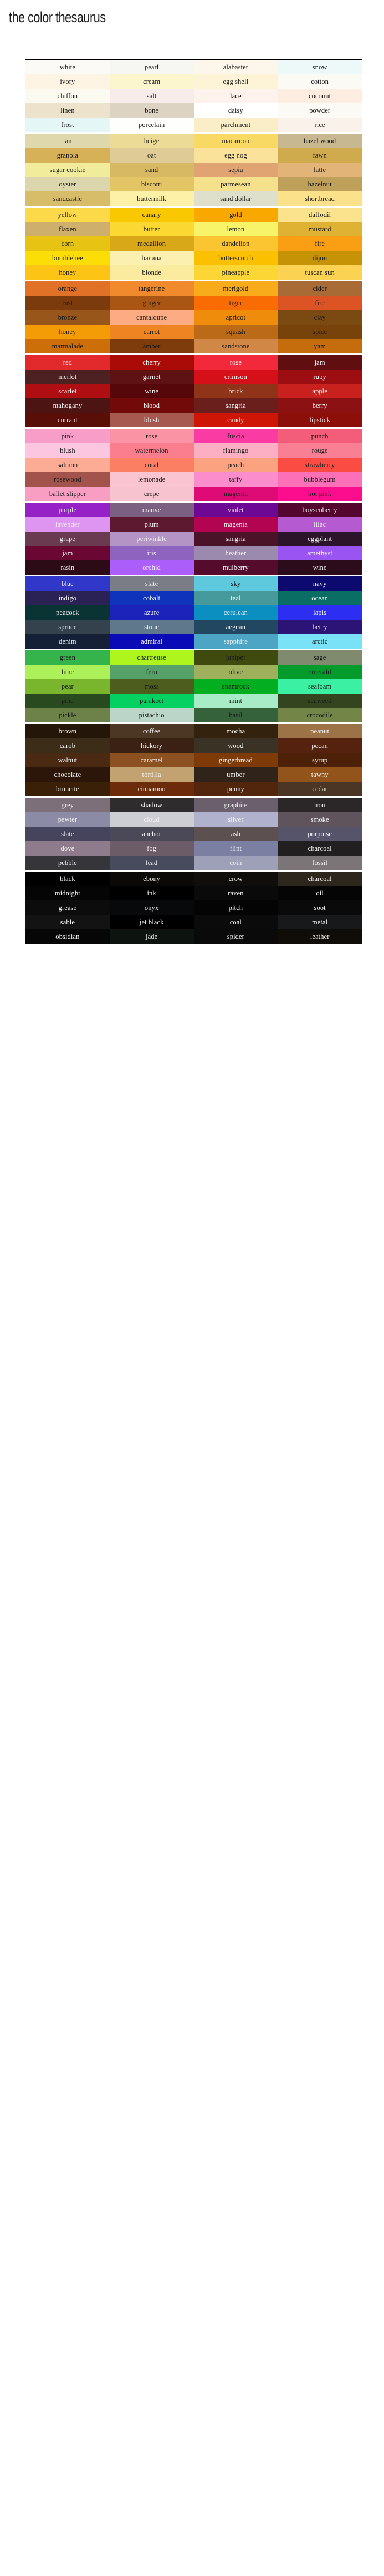  What do you see at coordinates (235, 879) in the screenshot?
I see `color-swatch: crow` at bounding box center [235, 879].